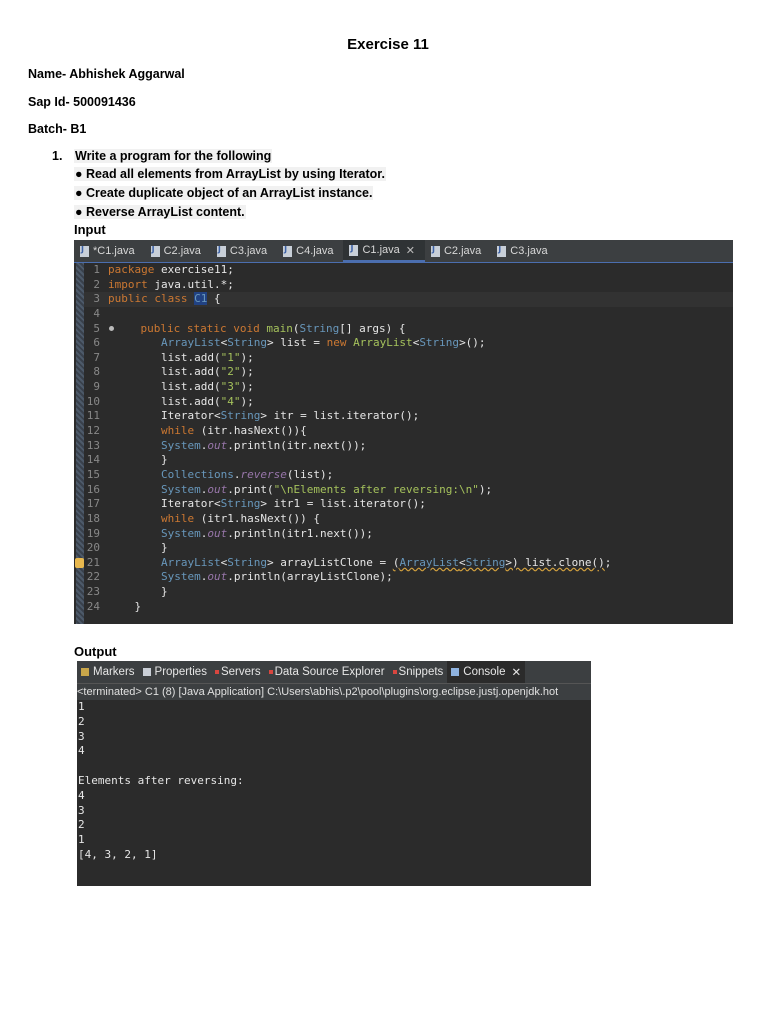 This screenshot has height=1024, width=768. Describe the element at coordinates (96, 313) in the screenshot. I see `code-line: 4` at that location.